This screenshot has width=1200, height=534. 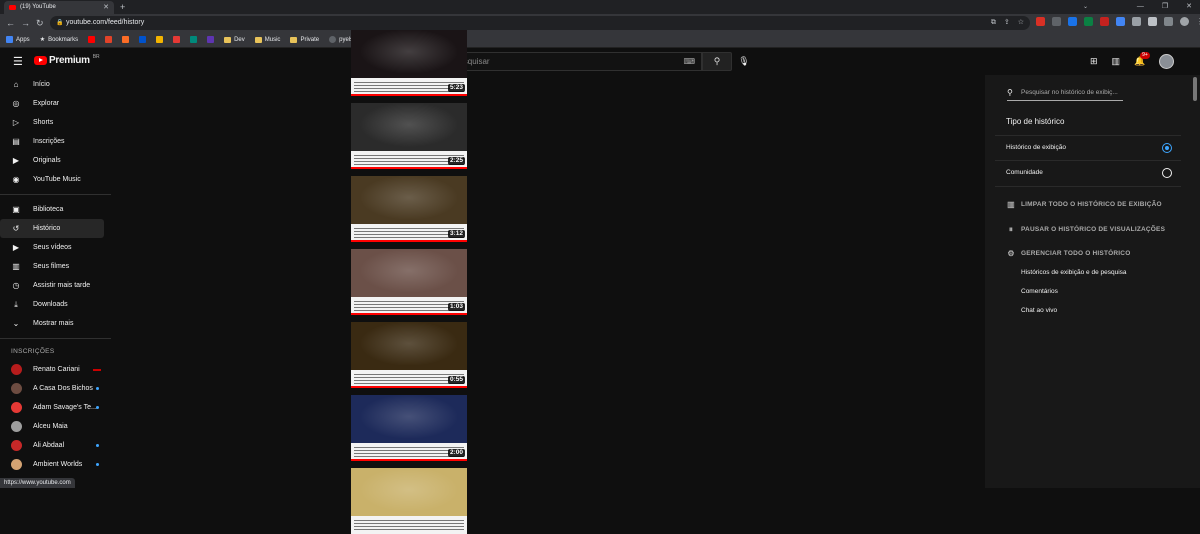 I want to click on back-icon: ←, so click(x=10, y=23).